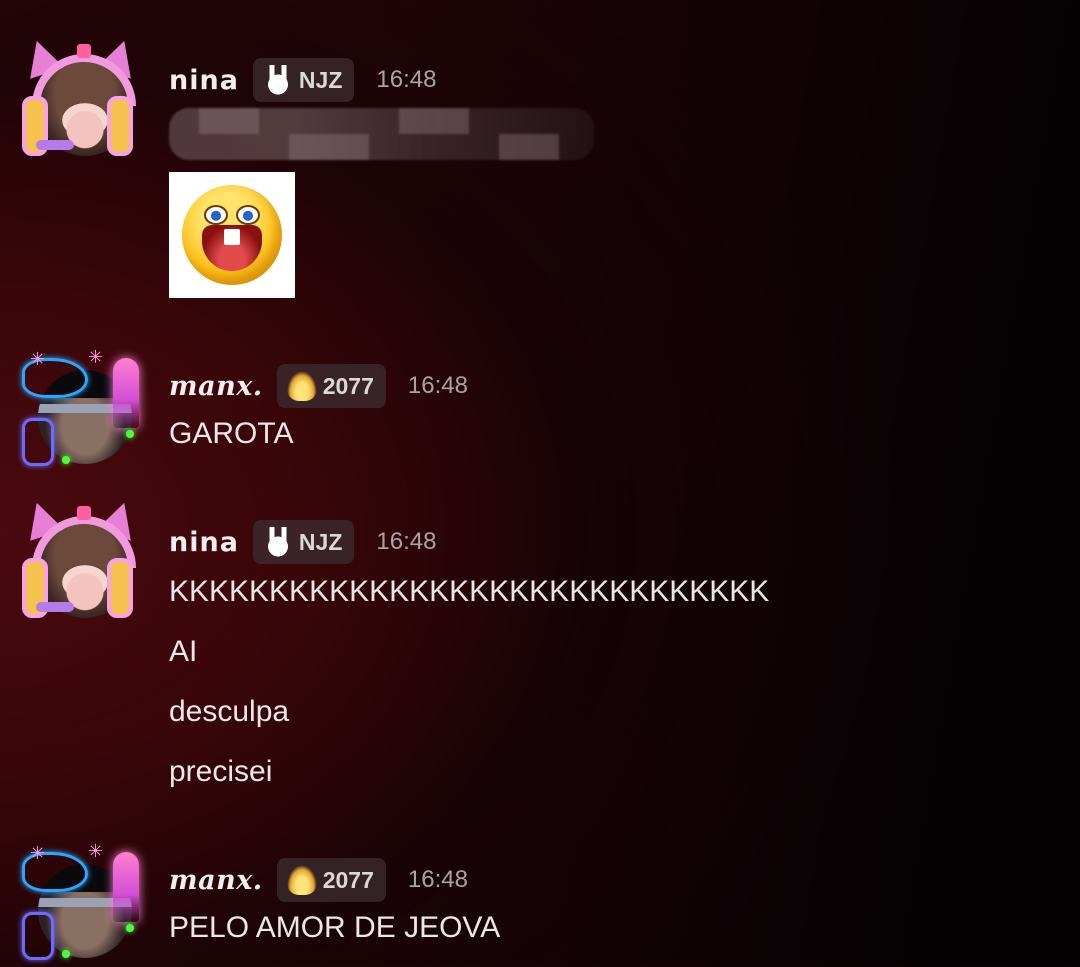 The image size is (1080, 967). Describe the element at coordinates (469, 591) in the screenshot. I see `message-text: KKKKKKKKKKKKKKKKKKKKKKKKKKKKKK` at that location.